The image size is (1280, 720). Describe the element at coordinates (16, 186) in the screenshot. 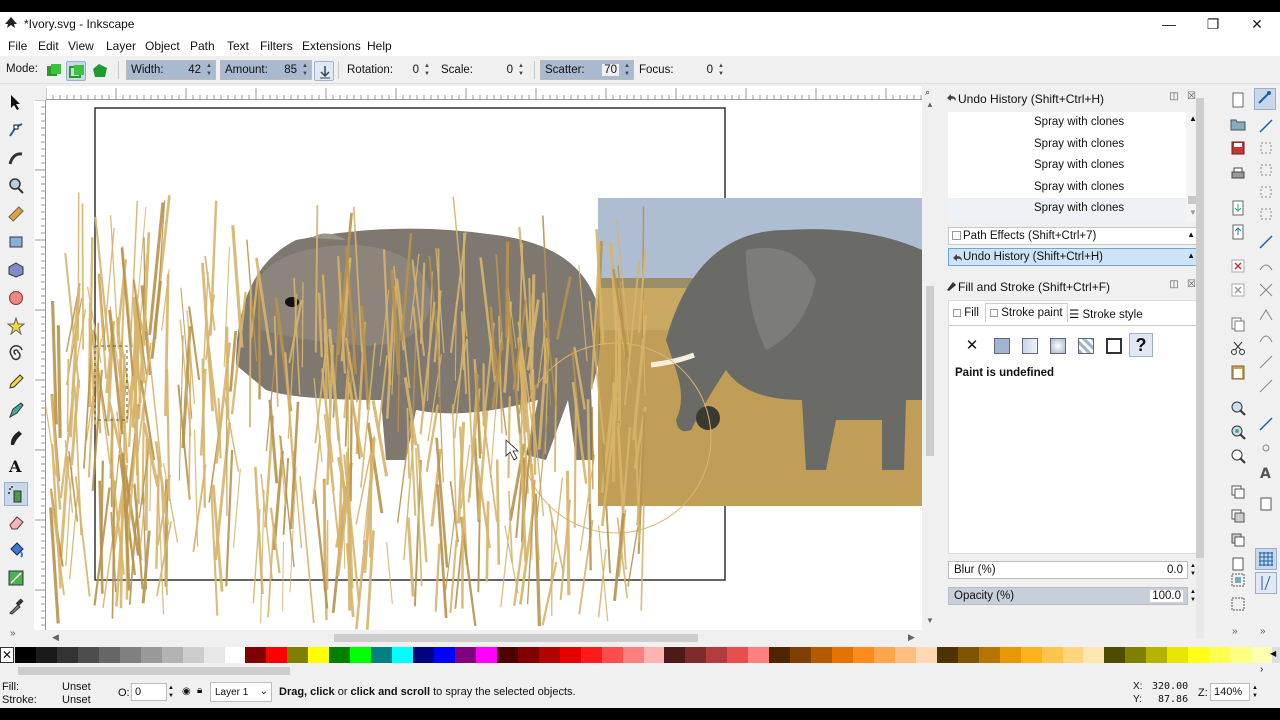

I see `zoom-tool` at that location.